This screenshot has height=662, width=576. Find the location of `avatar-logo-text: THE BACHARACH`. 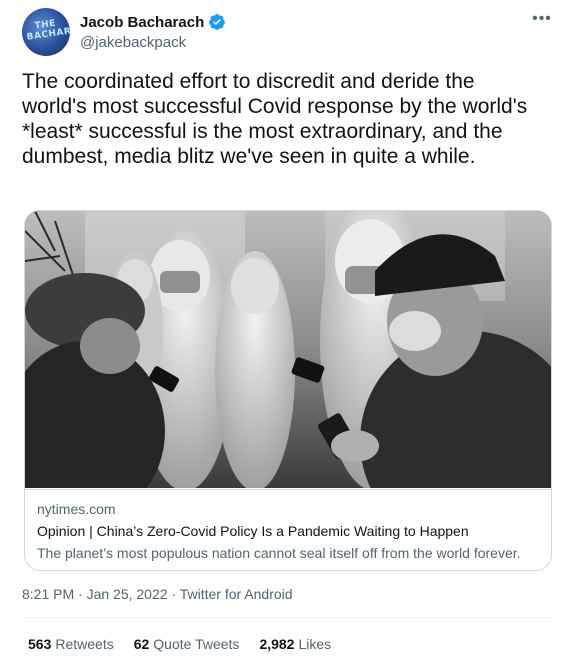

avatar-logo-text: THE BACHARACH is located at coordinates (48, 30).